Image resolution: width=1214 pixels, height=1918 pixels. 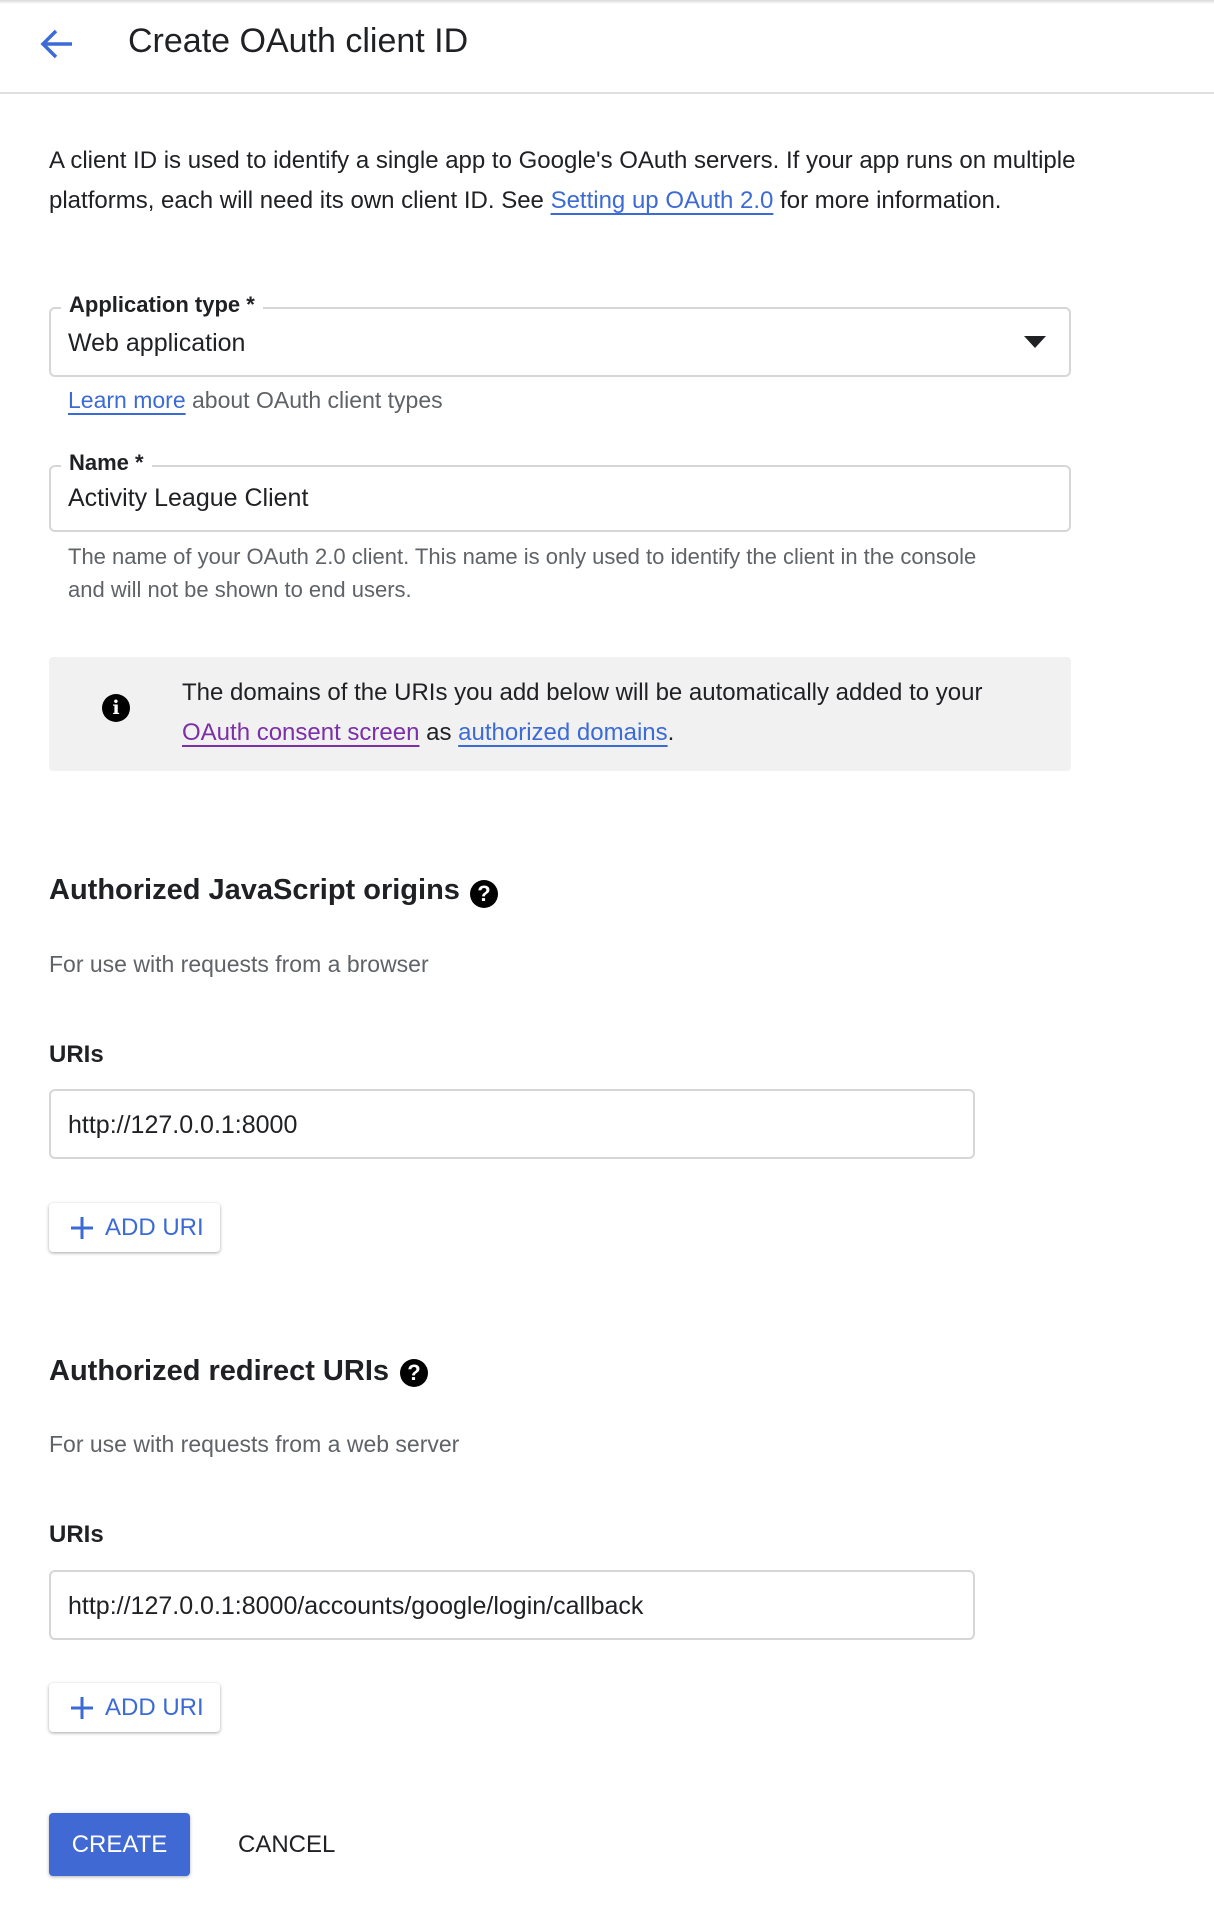 I want to click on name-input-value: Activity League Client, so click(x=188, y=498).